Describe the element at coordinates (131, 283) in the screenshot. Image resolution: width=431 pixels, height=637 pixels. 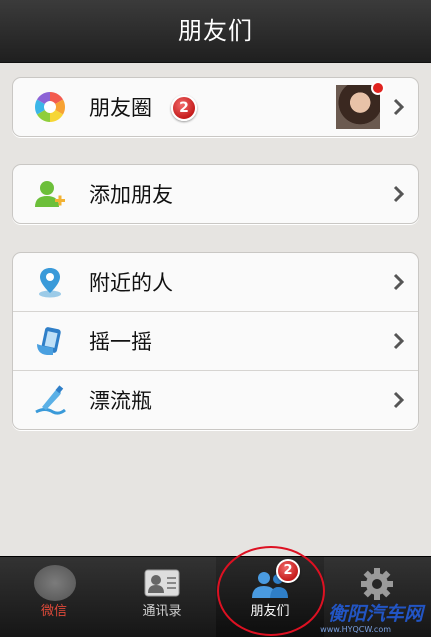
I see `menu-item-label: 附近的人` at that location.